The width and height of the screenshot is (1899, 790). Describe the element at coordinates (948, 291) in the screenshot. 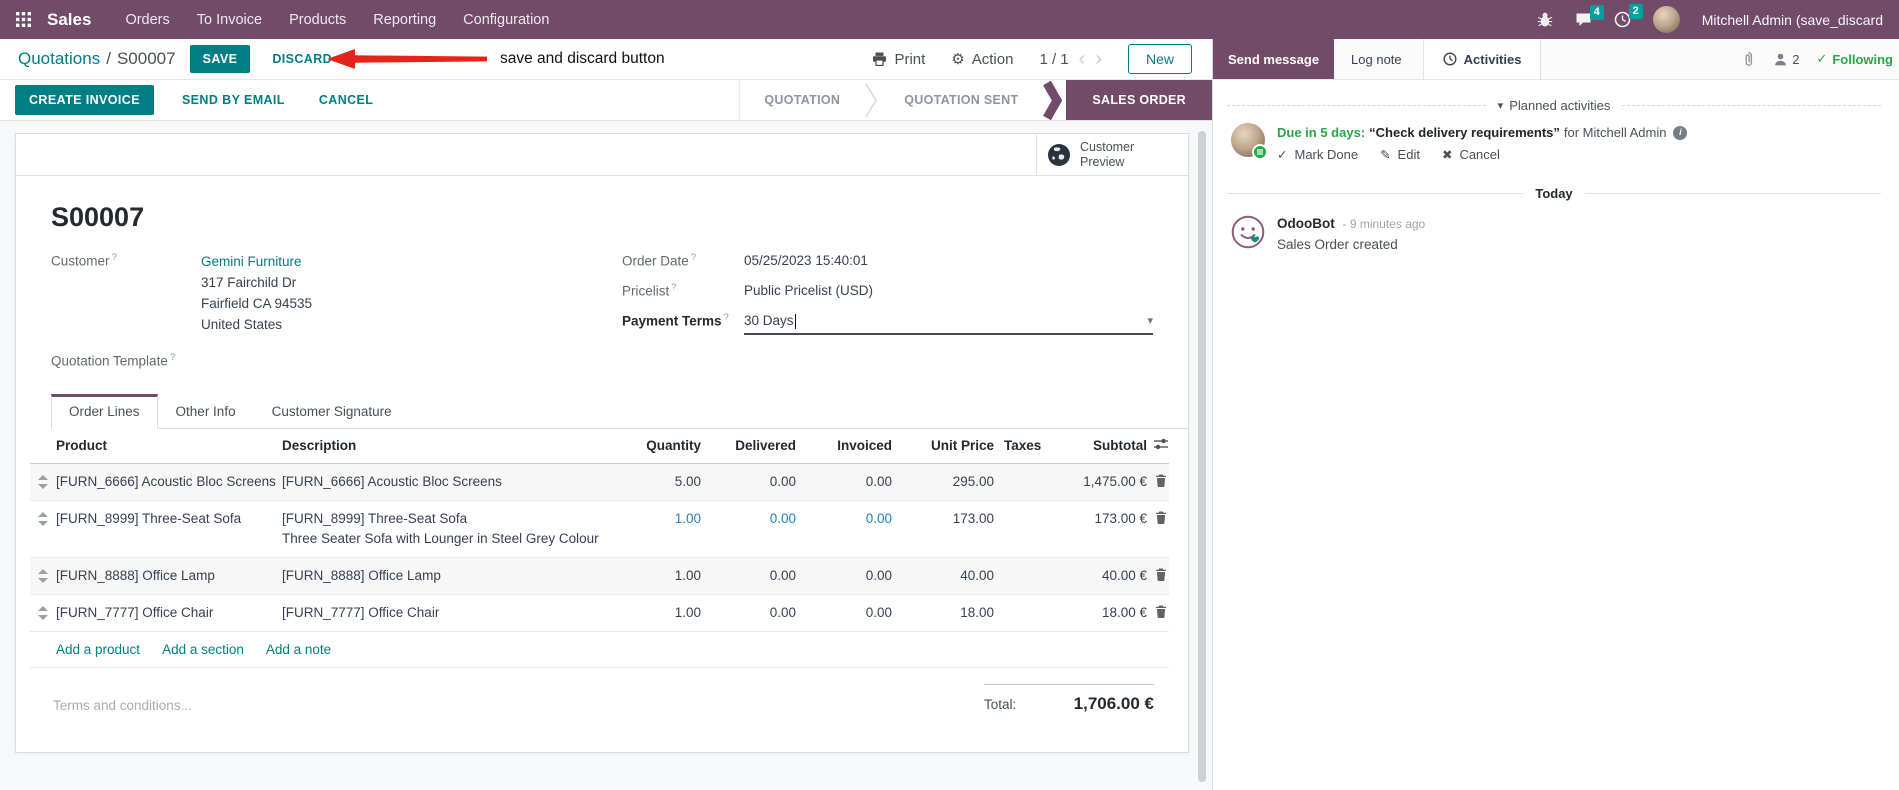

I see `pricelist-value: Public Pricelist (USD)` at that location.